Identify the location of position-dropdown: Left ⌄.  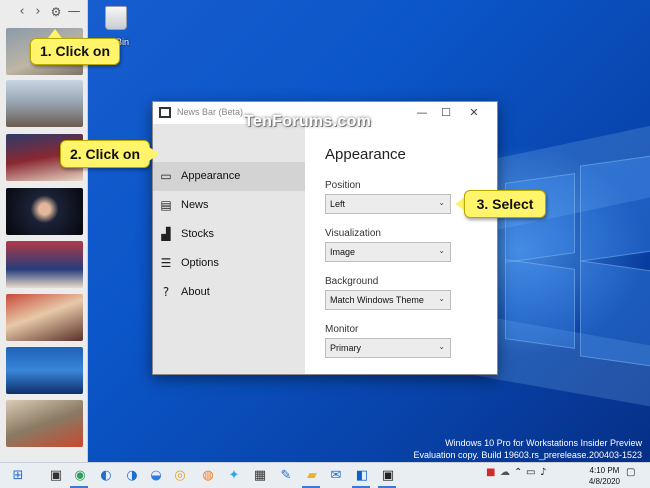
(388, 204).